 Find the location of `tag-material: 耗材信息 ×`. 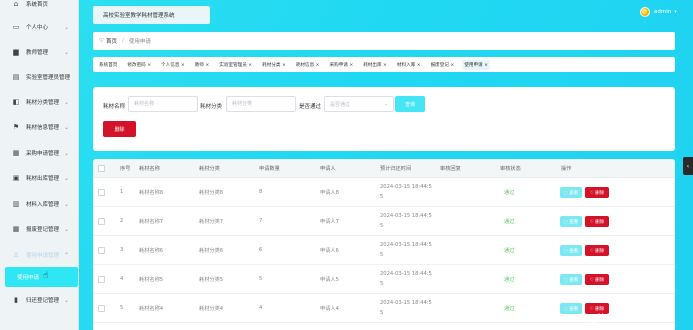

tag-material: 耗材信息 × is located at coordinates (308, 65).